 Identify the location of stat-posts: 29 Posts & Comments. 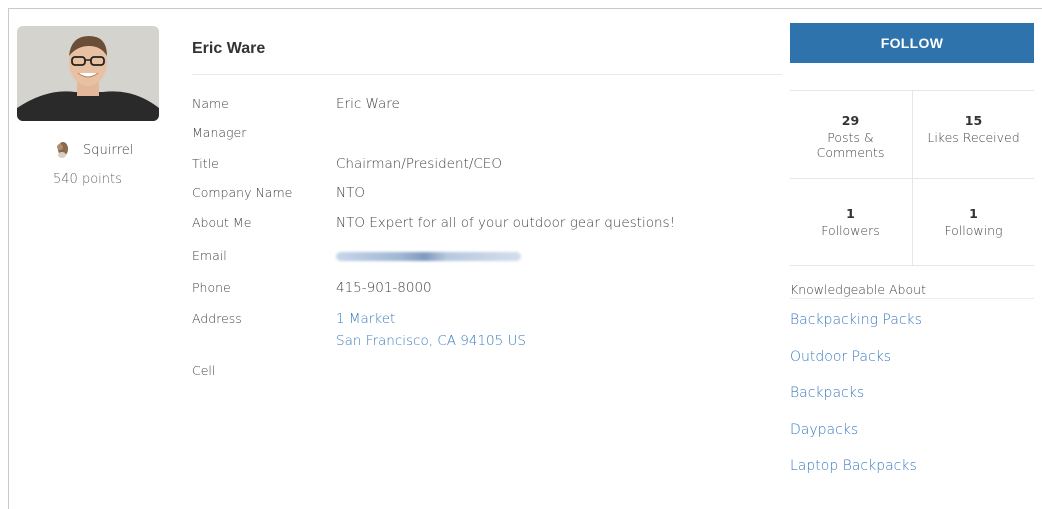
(850, 156).